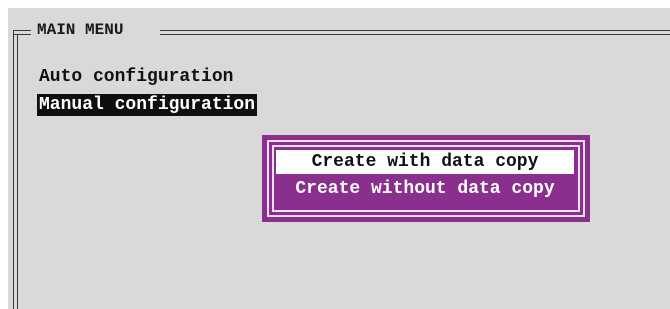 The height and width of the screenshot is (309, 670). Describe the element at coordinates (425, 162) in the screenshot. I see `option-create-with-data-copy: Create with data copy` at that location.